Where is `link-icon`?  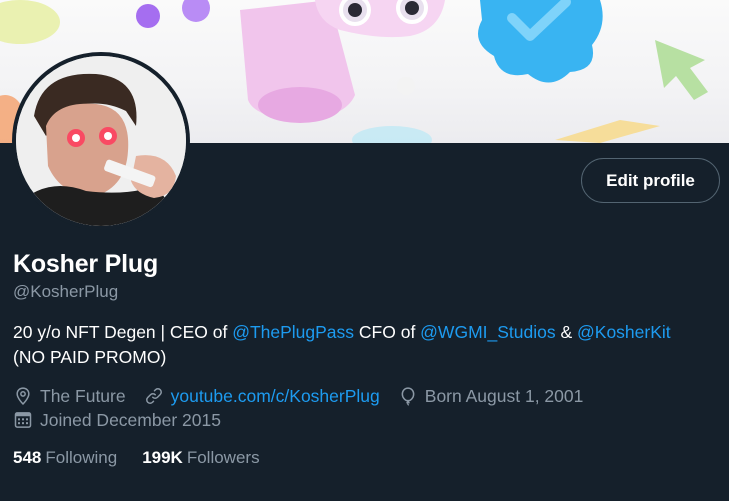 link-icon is located at coordinates (153, 396).